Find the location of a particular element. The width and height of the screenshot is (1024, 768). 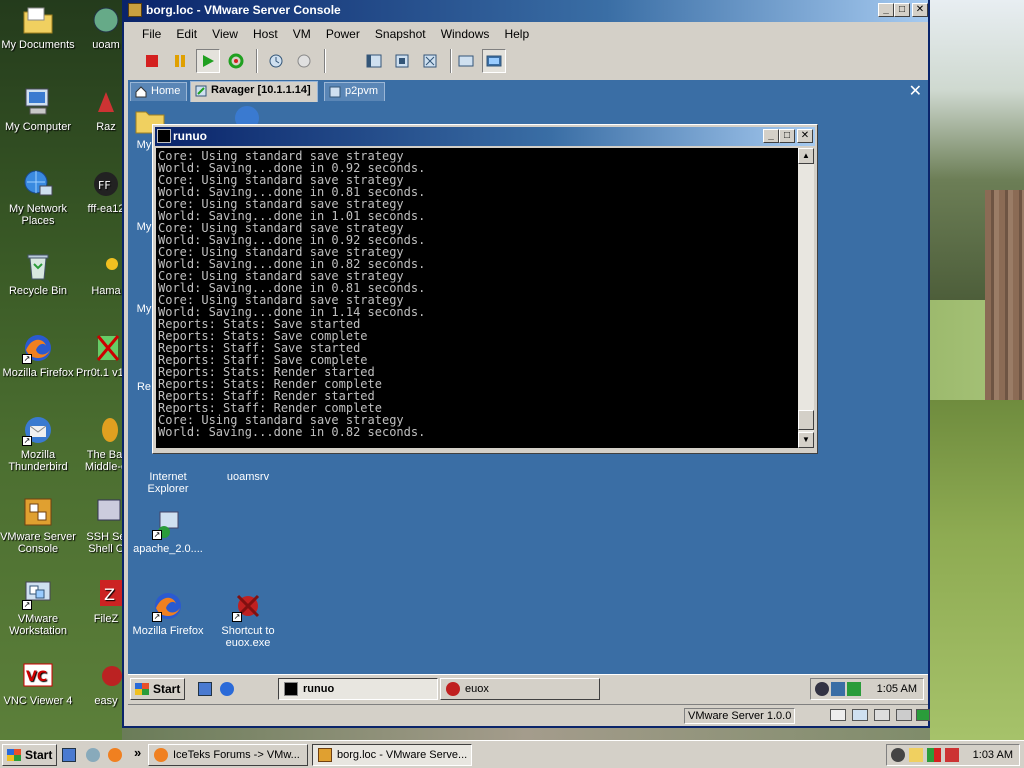

console-maximize-button: □ is located at coordinates (787, 136).